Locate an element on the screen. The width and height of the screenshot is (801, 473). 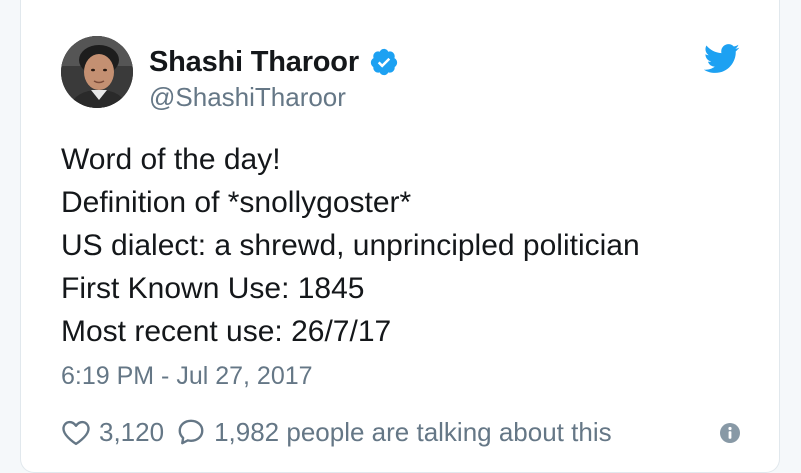
tweet-line: Definition of *snollygoster* is located at coordinates (236, 202).